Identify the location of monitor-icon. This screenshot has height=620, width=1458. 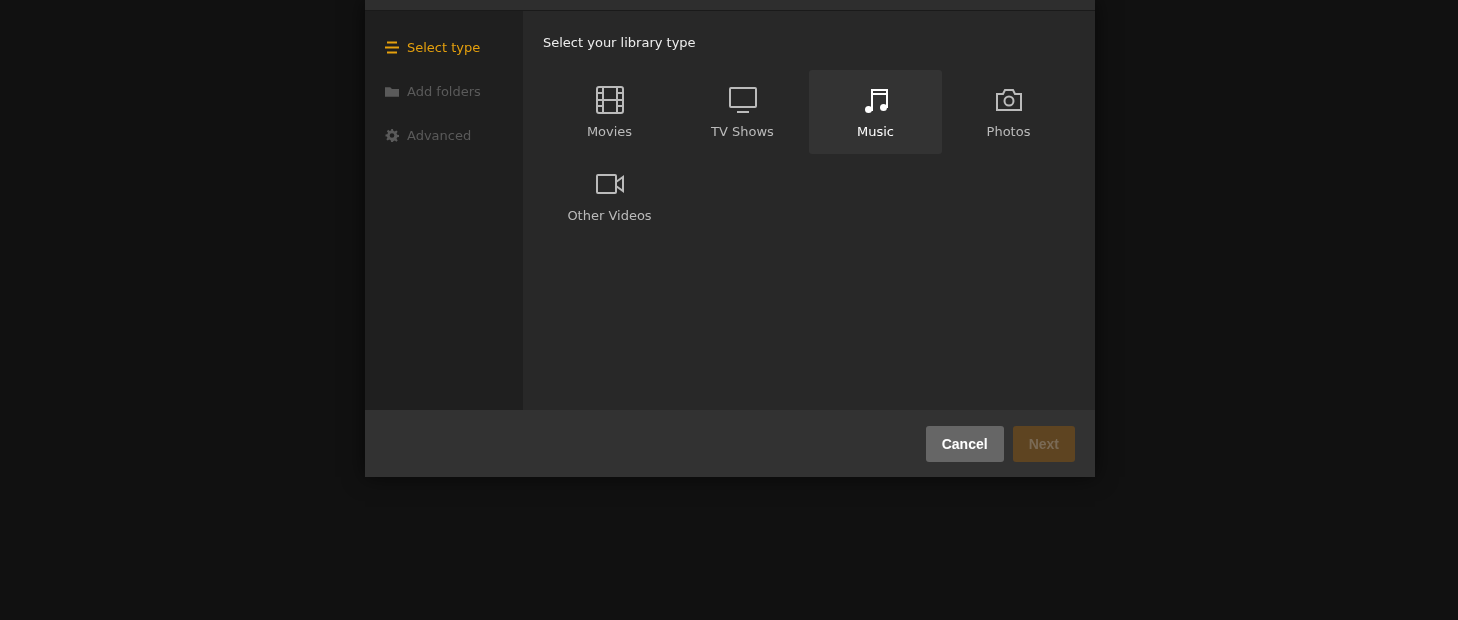
(742, 99).